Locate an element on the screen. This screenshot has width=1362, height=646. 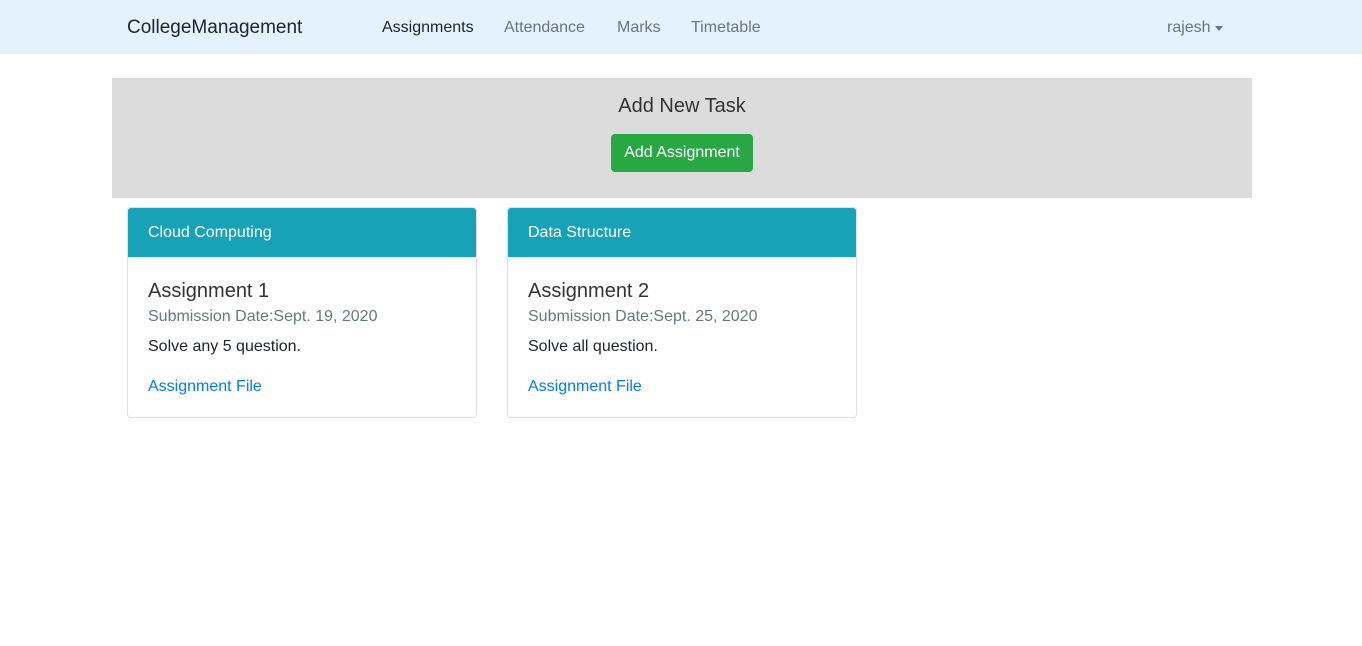
card-header-subject: Cloud Computing is located at coordinates (302, 232).